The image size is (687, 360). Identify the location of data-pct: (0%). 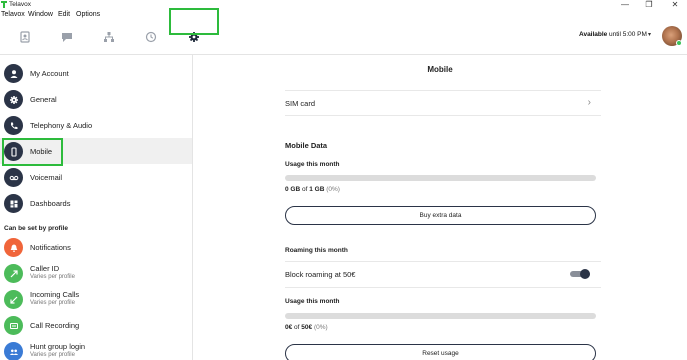
(333, 189).